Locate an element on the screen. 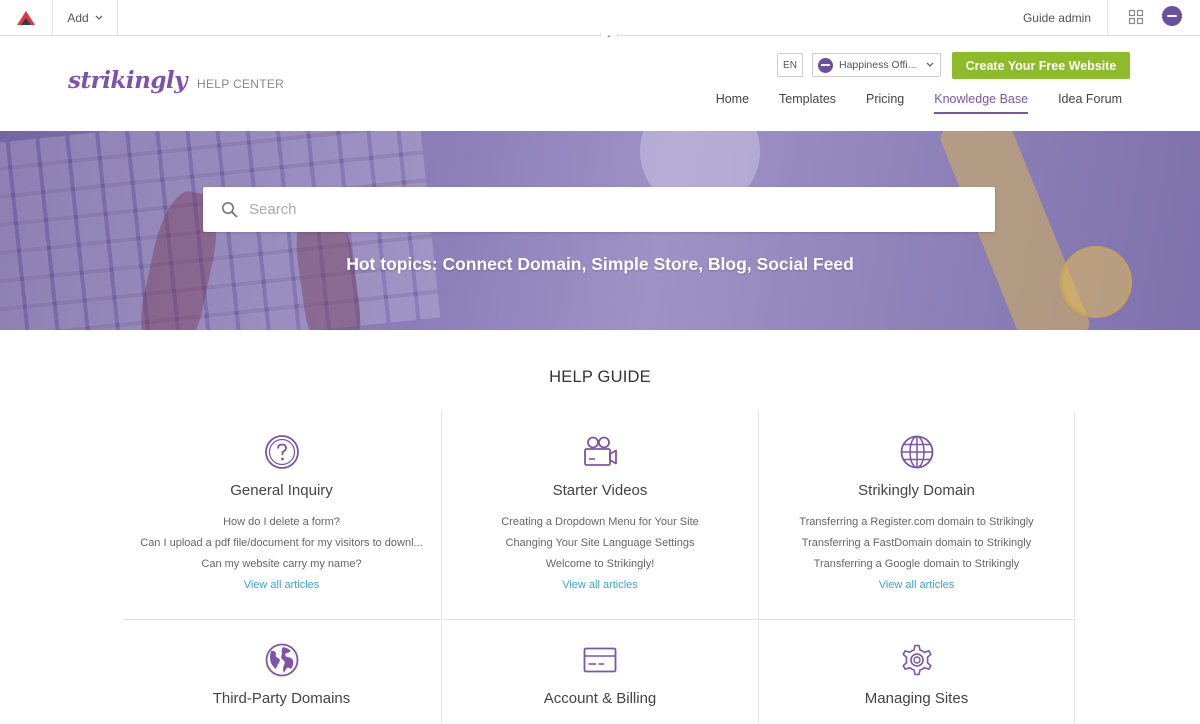 The height and width of the screenshot is (724, 1200). nav-pricing: Pricing is located at coordinates (885, 103).